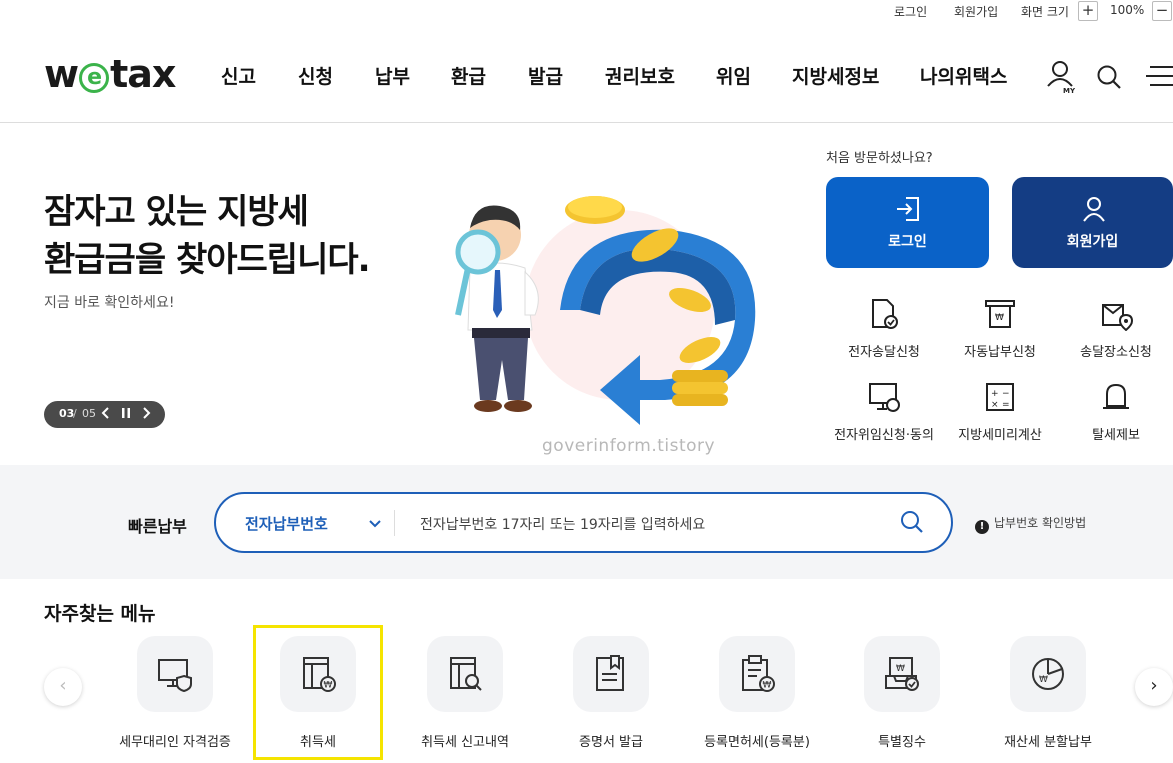 This screenshot has width=1173, height=763. I want to click on payment-number-input: 전자납부번호 17자리 또는 19자리를 입력하세요, so click(562, 524).